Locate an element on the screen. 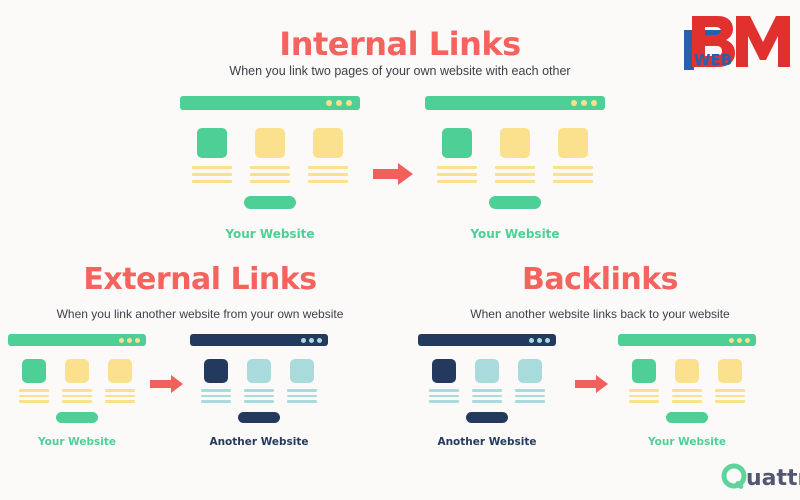 This screenshot has width=800, height=500. browser-mock-backlink-target: Your Website is located at coordinates (687, 391).